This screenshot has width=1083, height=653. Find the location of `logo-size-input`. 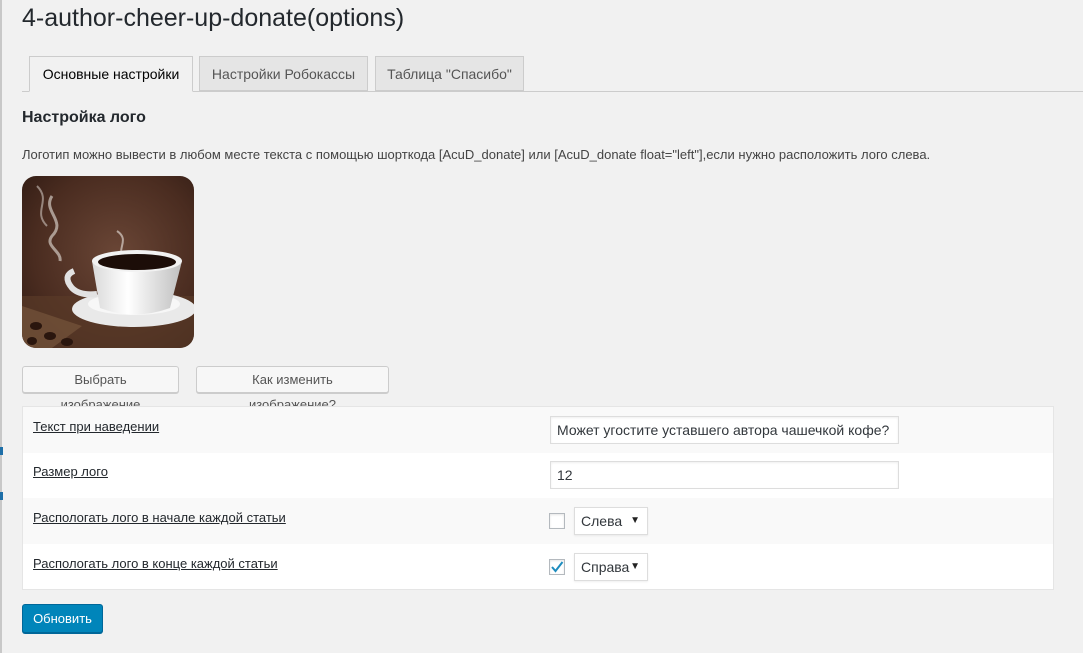

logo-size-input is located at coordinates (724, 475).